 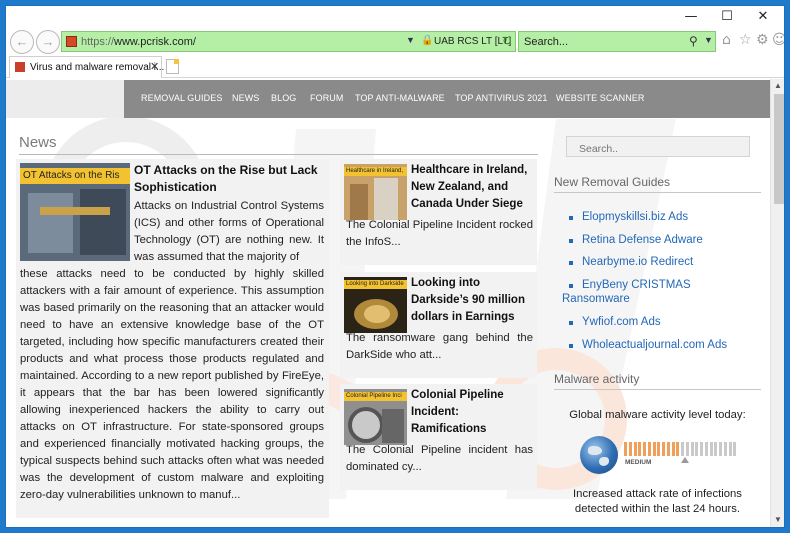 What do you see at coordinates (726, 40) in the screenshot?
I see `home-icon: ⌂` at bounding box center [726, 40].